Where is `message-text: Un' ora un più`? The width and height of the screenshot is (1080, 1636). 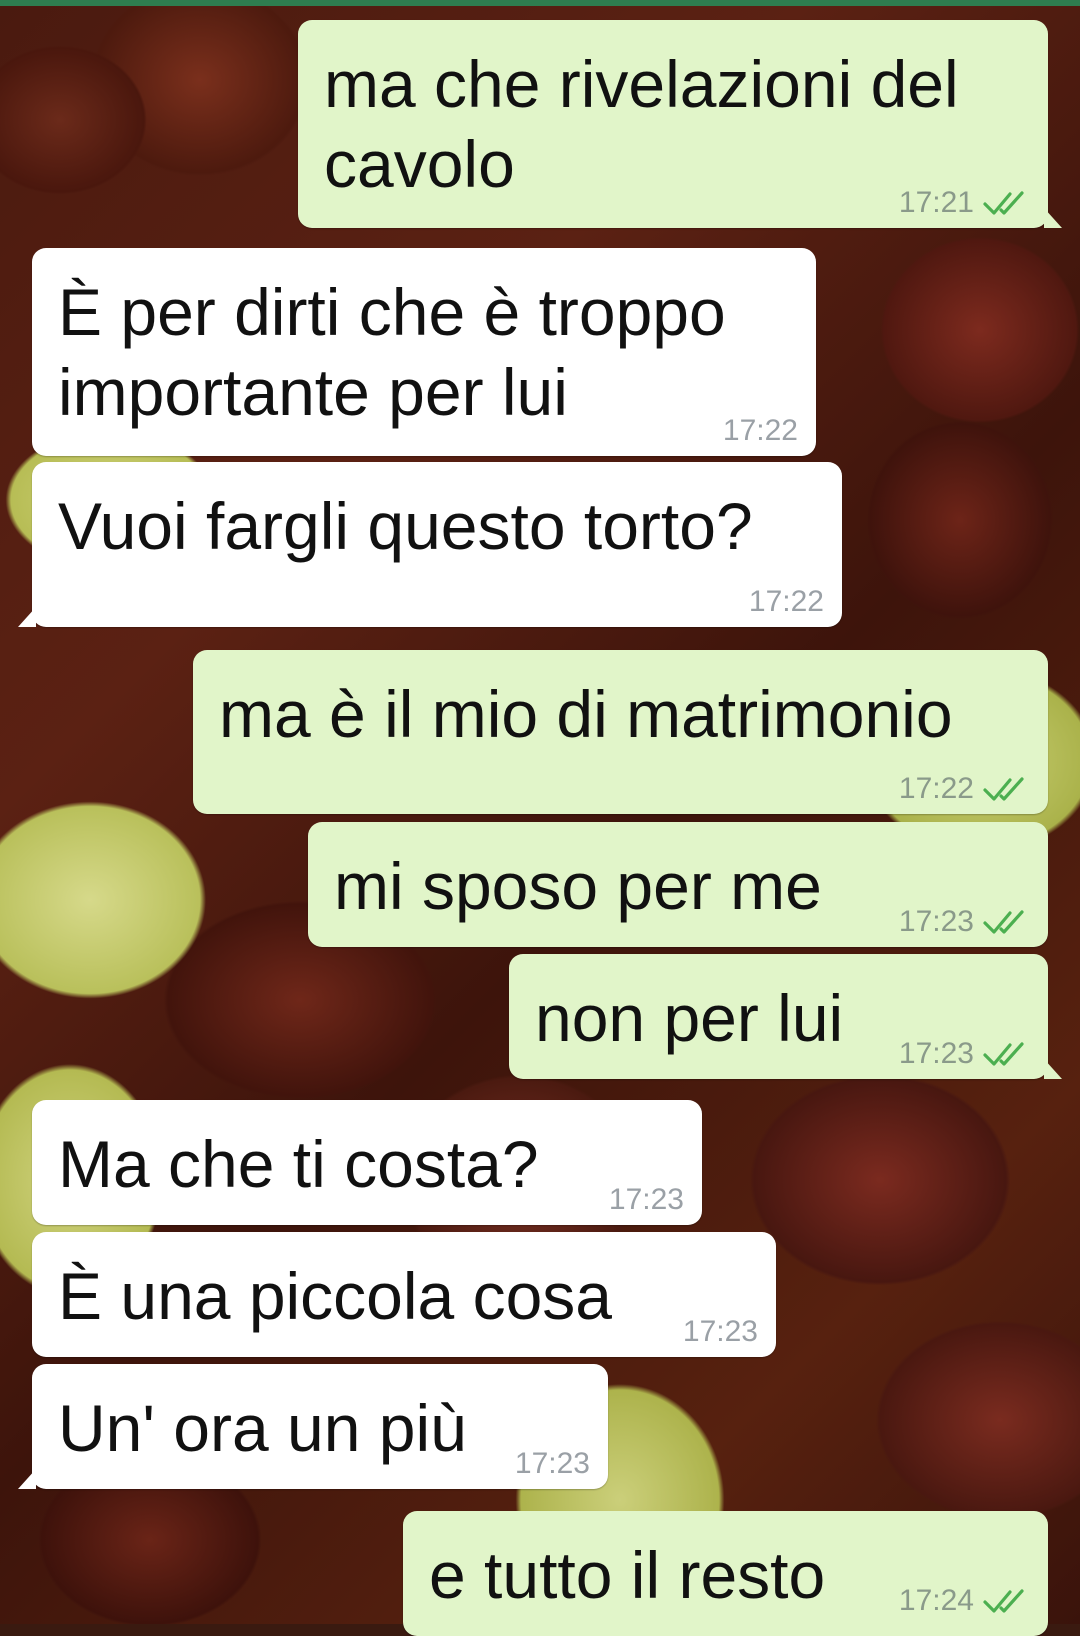
message-text: Un' ora un più is located at coordinates (262, 1428).